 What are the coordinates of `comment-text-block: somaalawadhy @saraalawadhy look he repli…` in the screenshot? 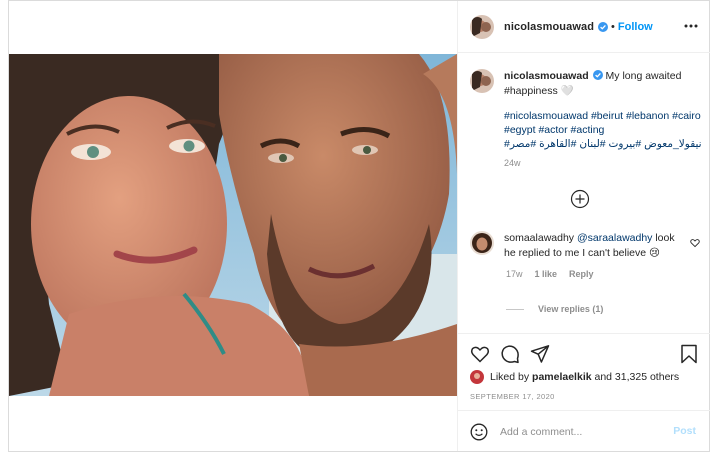 It's located at (592, 246).